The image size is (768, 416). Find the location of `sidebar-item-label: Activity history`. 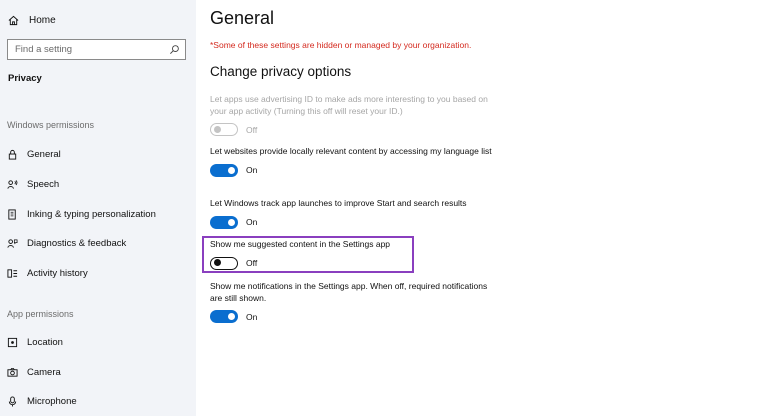

sidebar-item-label: Activity history is located at coordinates (57, 273).